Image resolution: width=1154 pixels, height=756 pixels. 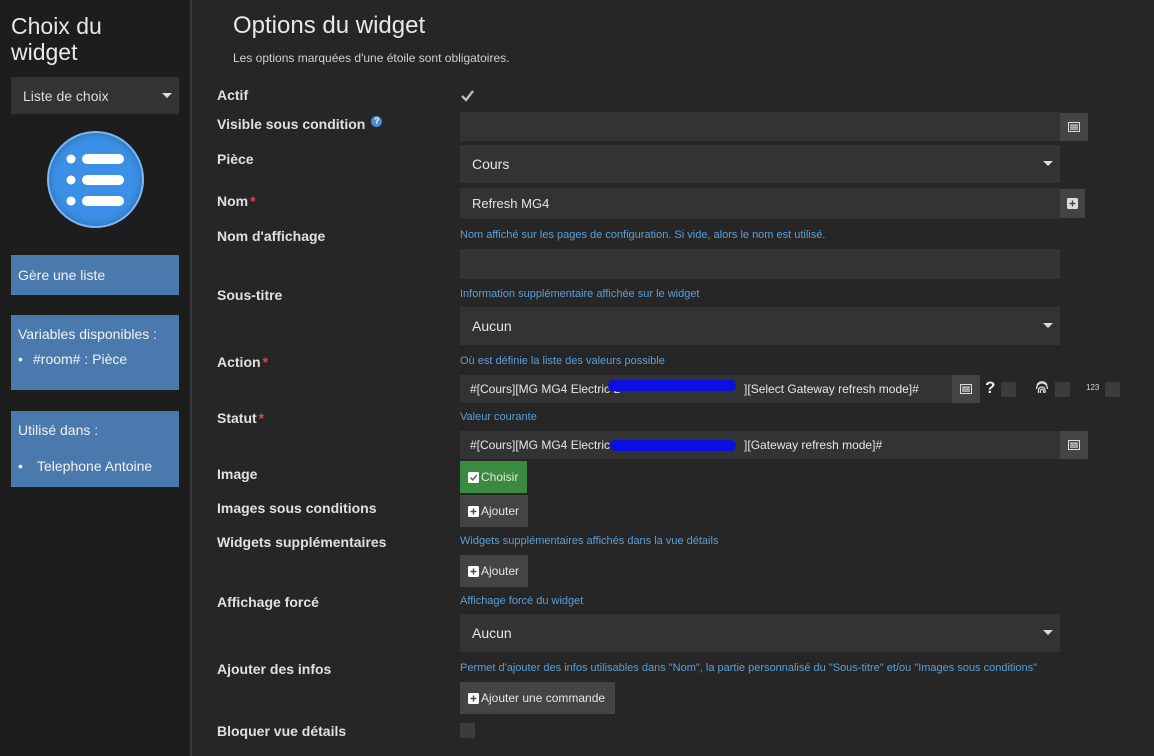 I want to click on add-widget-button: Ajouter, so click(x=494, y=571).